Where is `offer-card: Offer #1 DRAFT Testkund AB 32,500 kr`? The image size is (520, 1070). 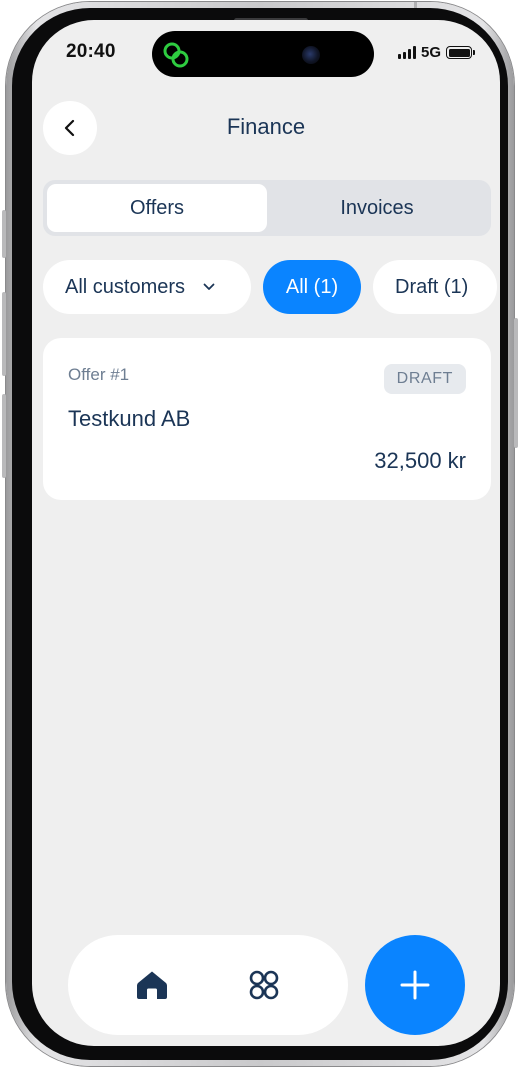 offer-card: Offer #1 DRAFT Testkund AB 32,500 kr is located at coordinates (267, 419).